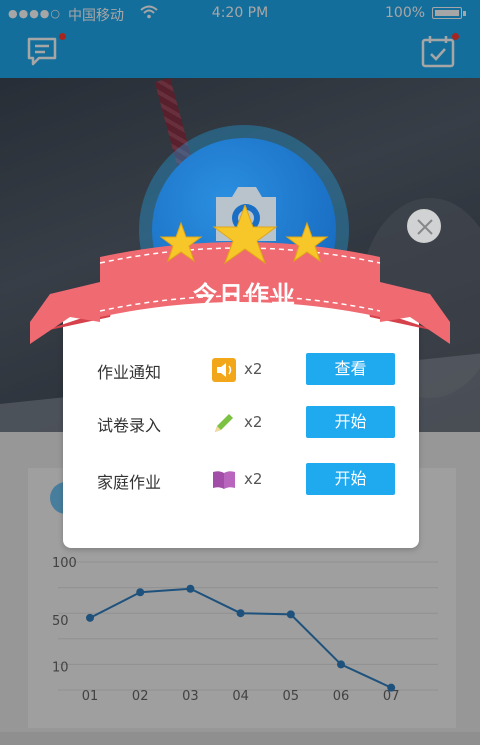 Image resolution: width=480 pixels, height=745 pixels. Describe the element at coordinates (241, 423) in the screenshot. I see `list-item: 试卷录入 x2 开始` at that location.